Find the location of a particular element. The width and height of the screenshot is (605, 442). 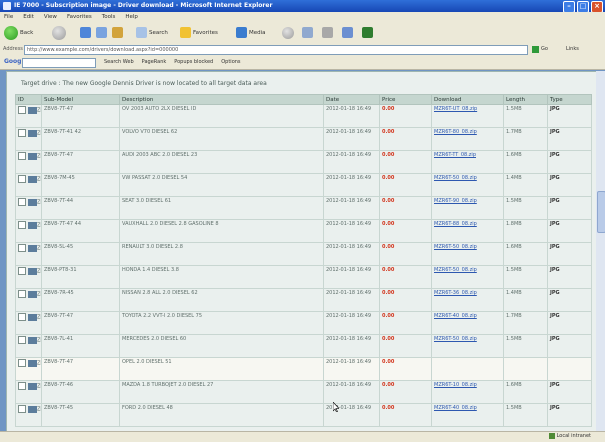

links-button: Links is located at coordinates (572, 49).